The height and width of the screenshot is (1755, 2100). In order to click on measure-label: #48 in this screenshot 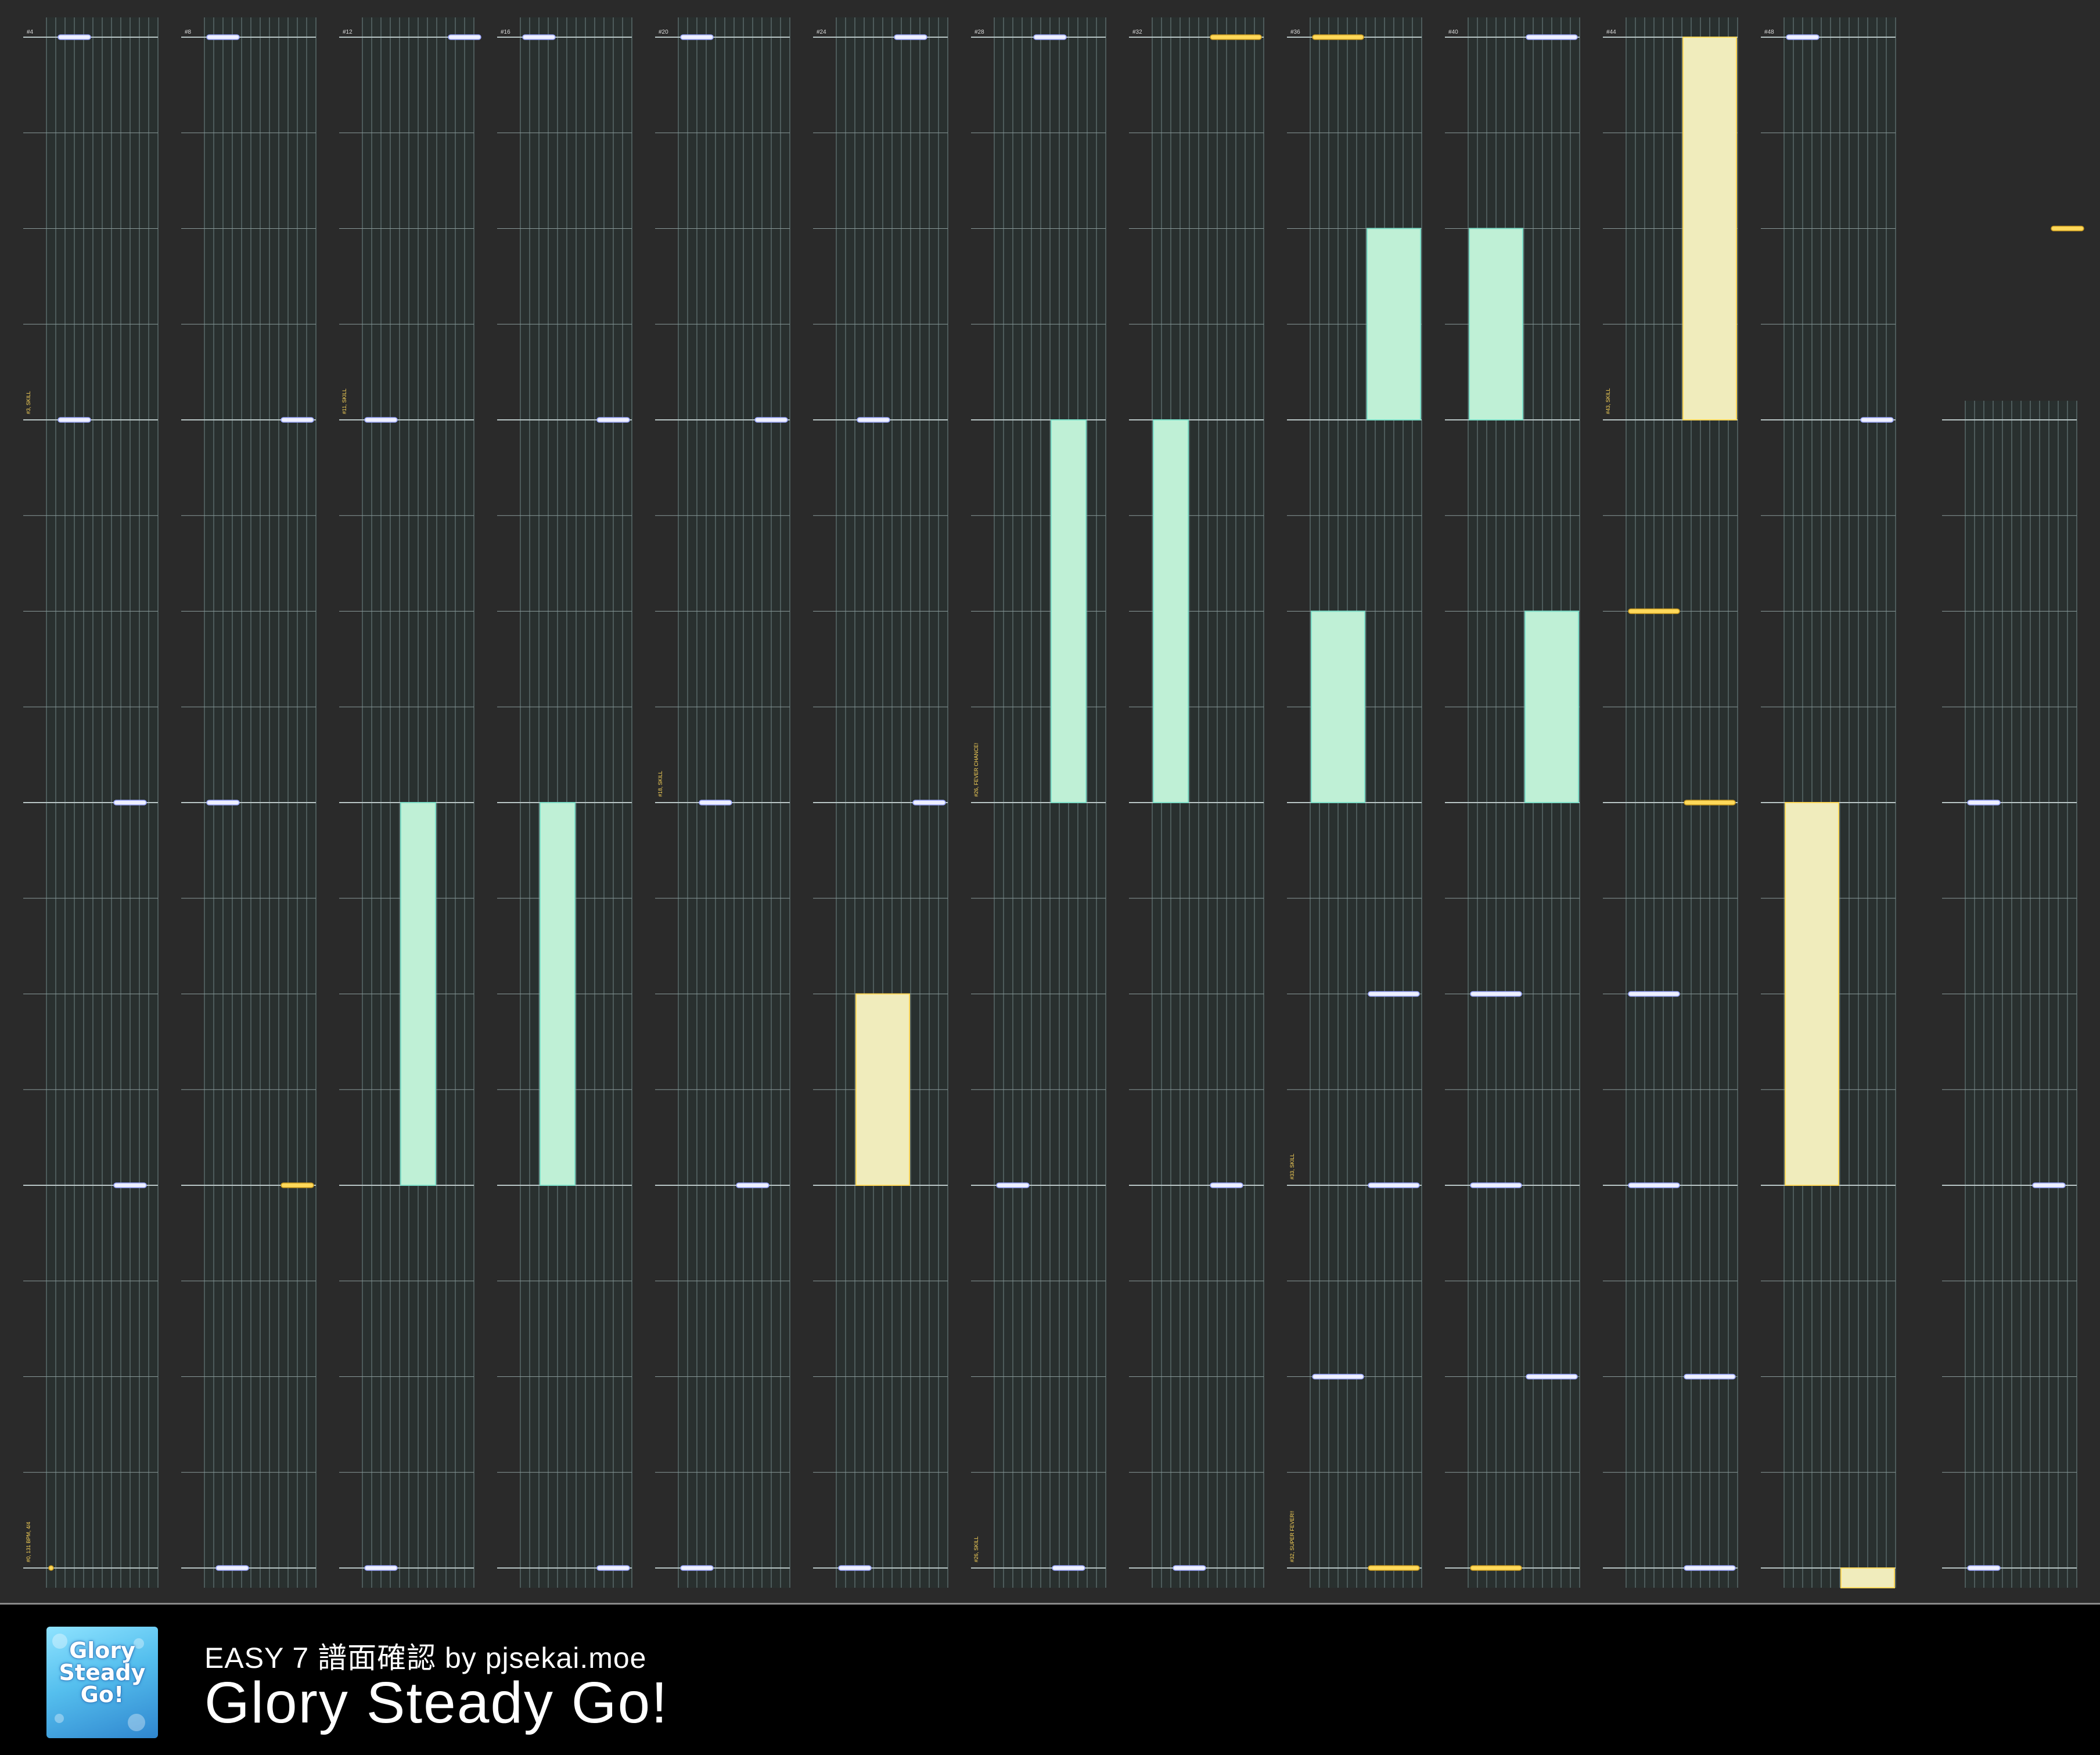, I will do `click(1769, 32)`.